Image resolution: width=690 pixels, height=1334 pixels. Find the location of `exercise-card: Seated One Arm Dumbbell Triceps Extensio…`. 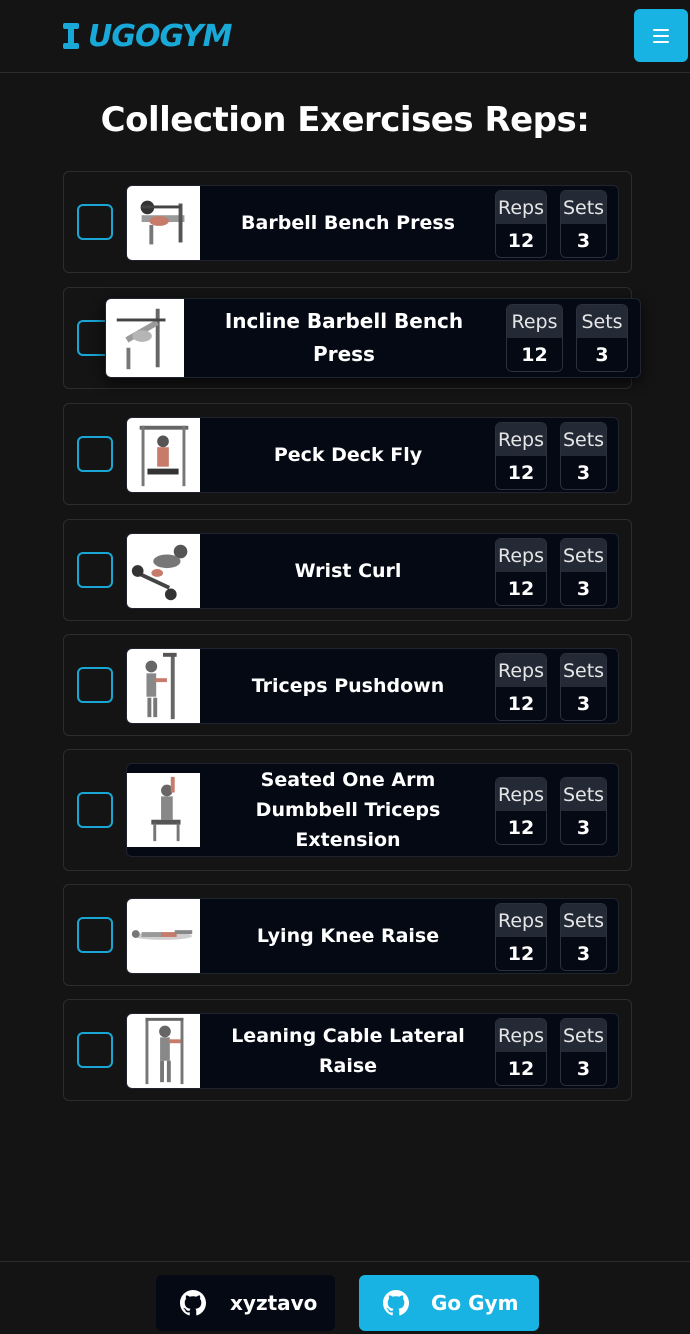

exercise-card: Seated One Arm Dumbbell Triceps Extensio… is located at coordinates (372, 810).